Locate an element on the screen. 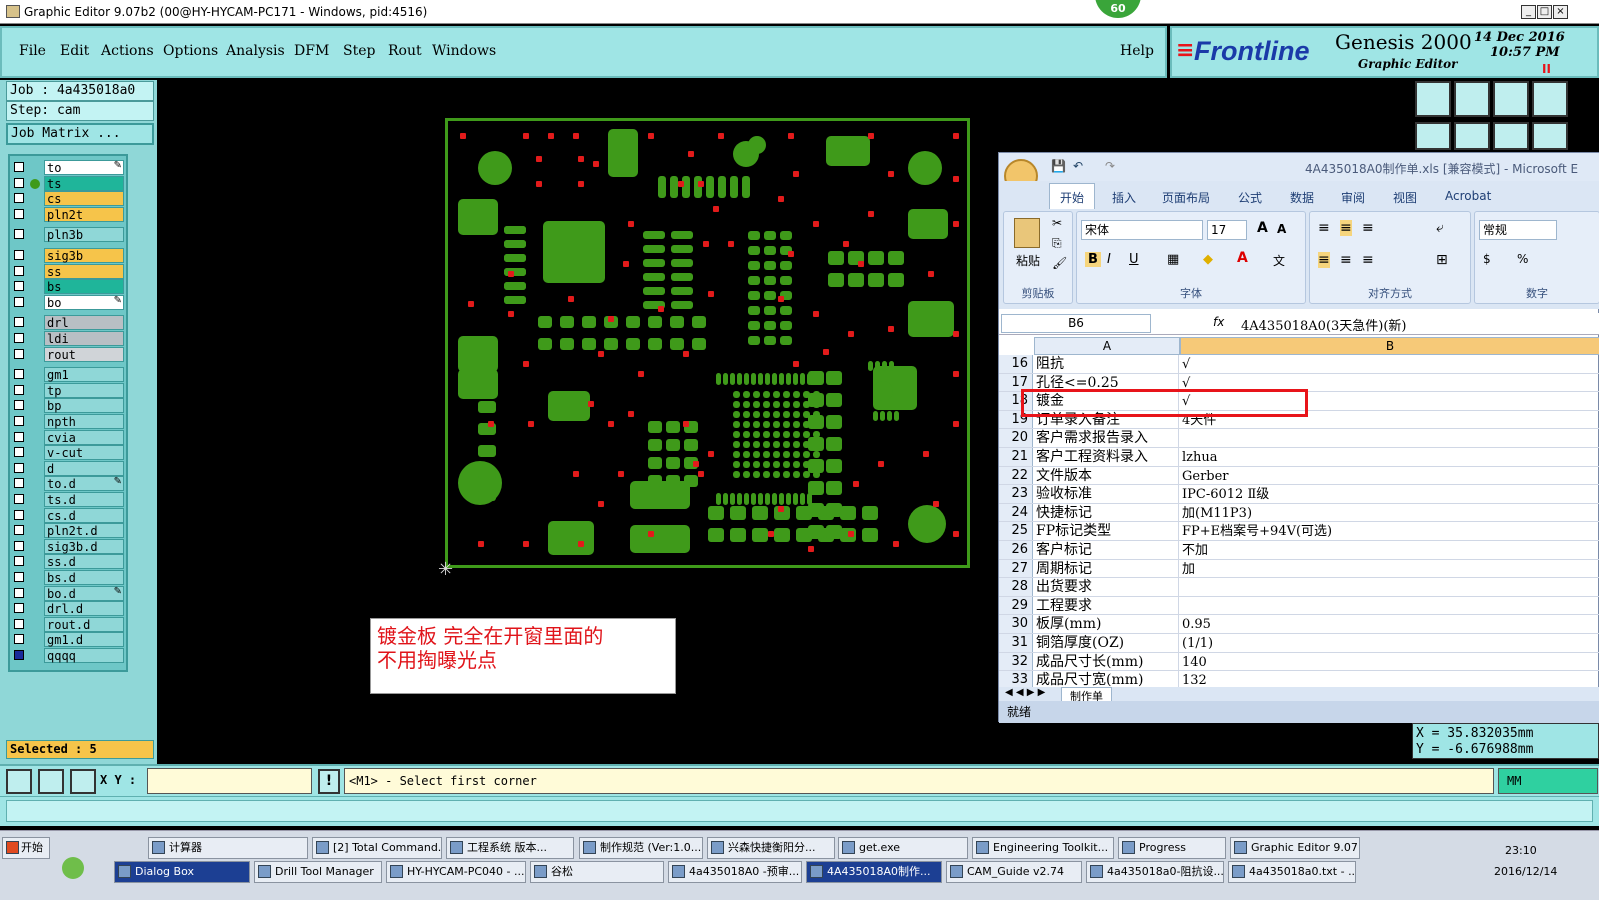 The image size is (1599, 900). layer-name: sig3b is located at coordinates (84, 255).